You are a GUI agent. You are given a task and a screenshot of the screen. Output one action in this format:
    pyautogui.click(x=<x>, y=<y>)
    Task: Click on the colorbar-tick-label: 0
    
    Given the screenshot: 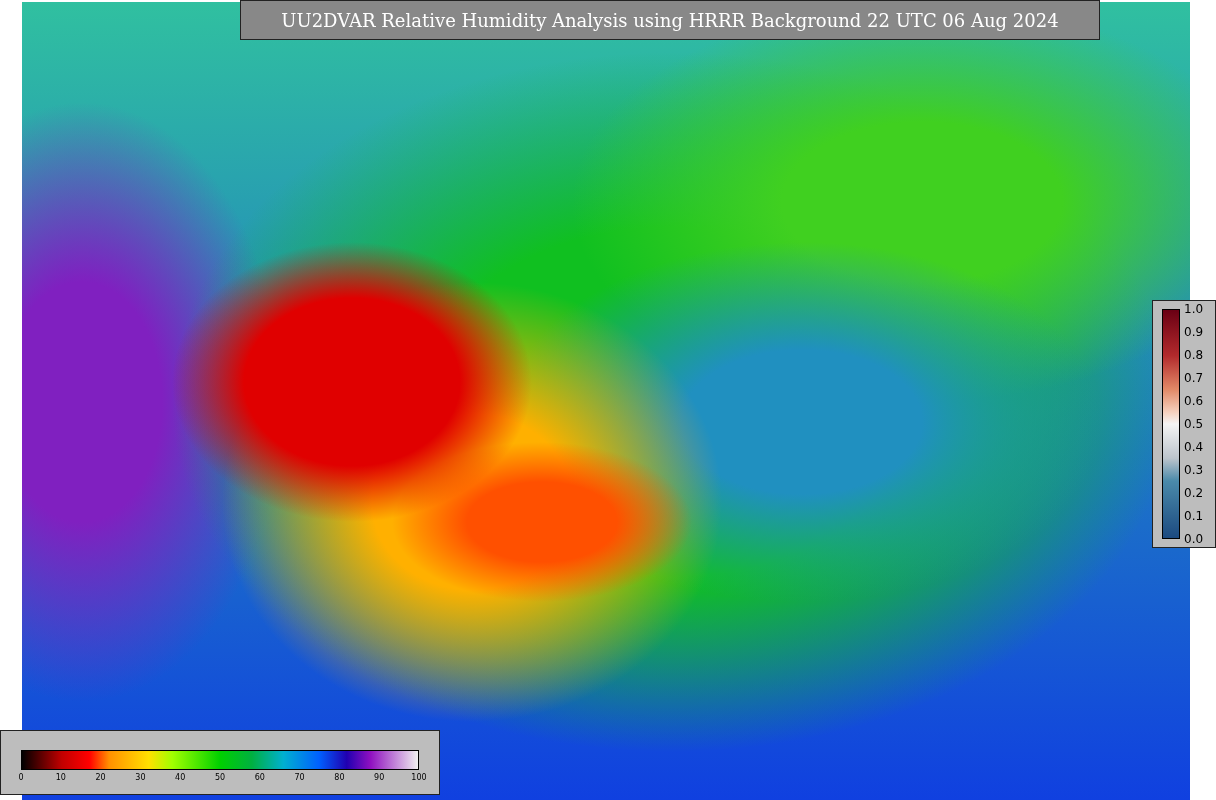 What is the action you would take?
    pyautogui.click(x=21, y=777)
    